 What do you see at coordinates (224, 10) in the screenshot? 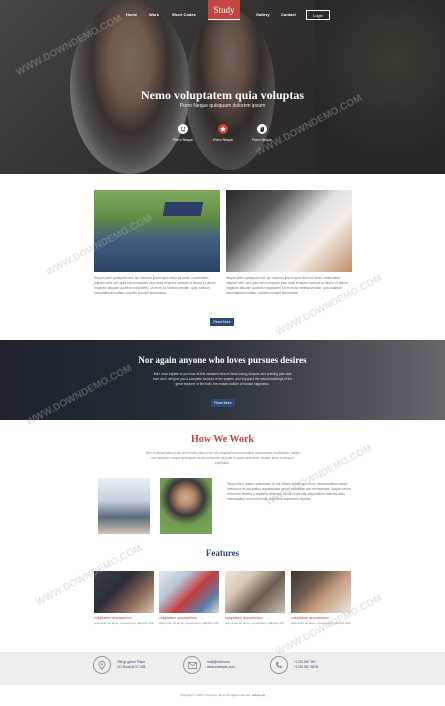
I see `site-logo: Study` at bounding box center [224, 10].